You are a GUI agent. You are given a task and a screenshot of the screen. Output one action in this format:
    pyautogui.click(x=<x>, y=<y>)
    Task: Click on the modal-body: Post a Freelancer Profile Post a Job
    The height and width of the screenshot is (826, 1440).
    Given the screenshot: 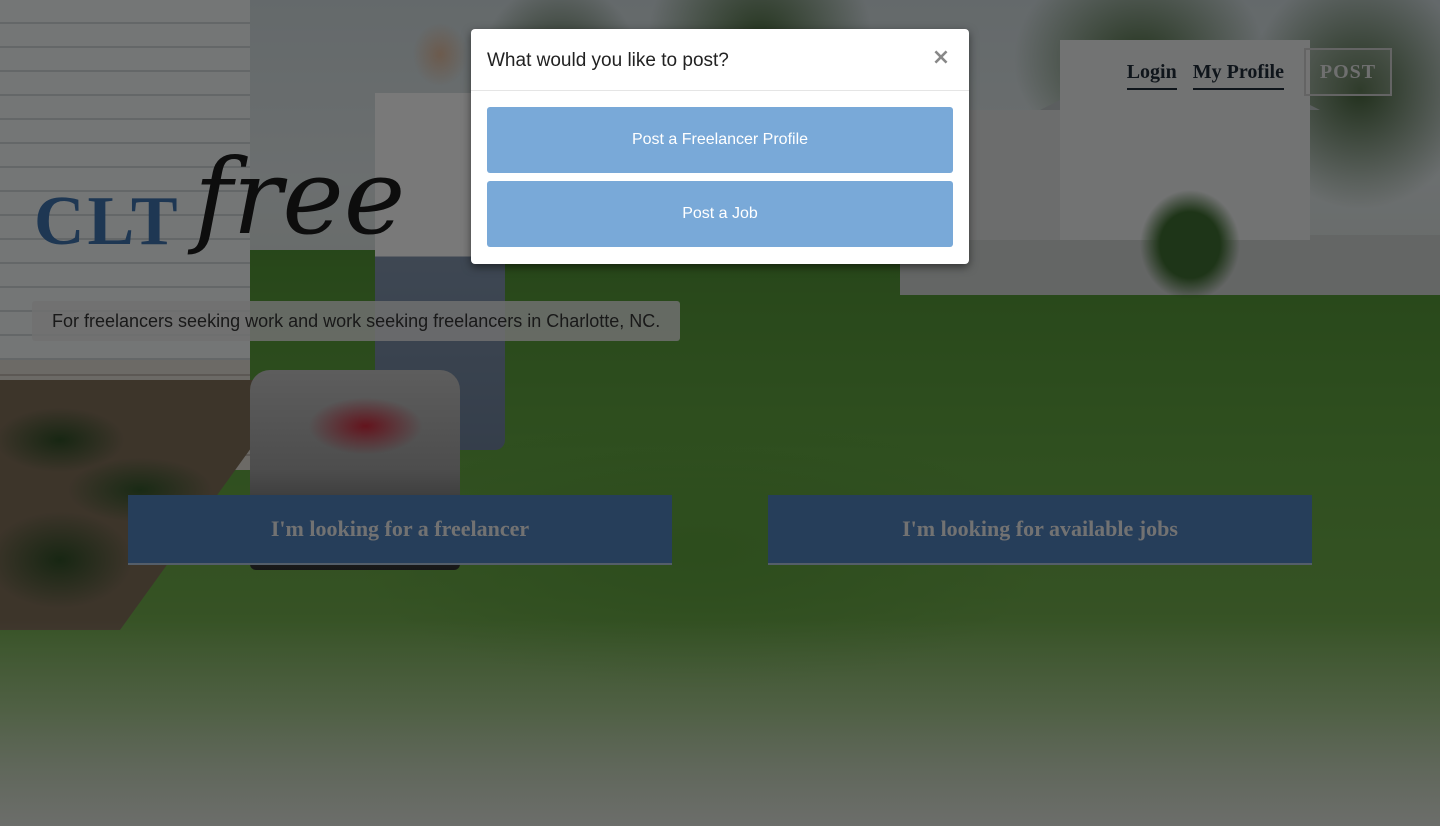 What is the action you would take?
    pyautogui.click(x=720, y=169)
    